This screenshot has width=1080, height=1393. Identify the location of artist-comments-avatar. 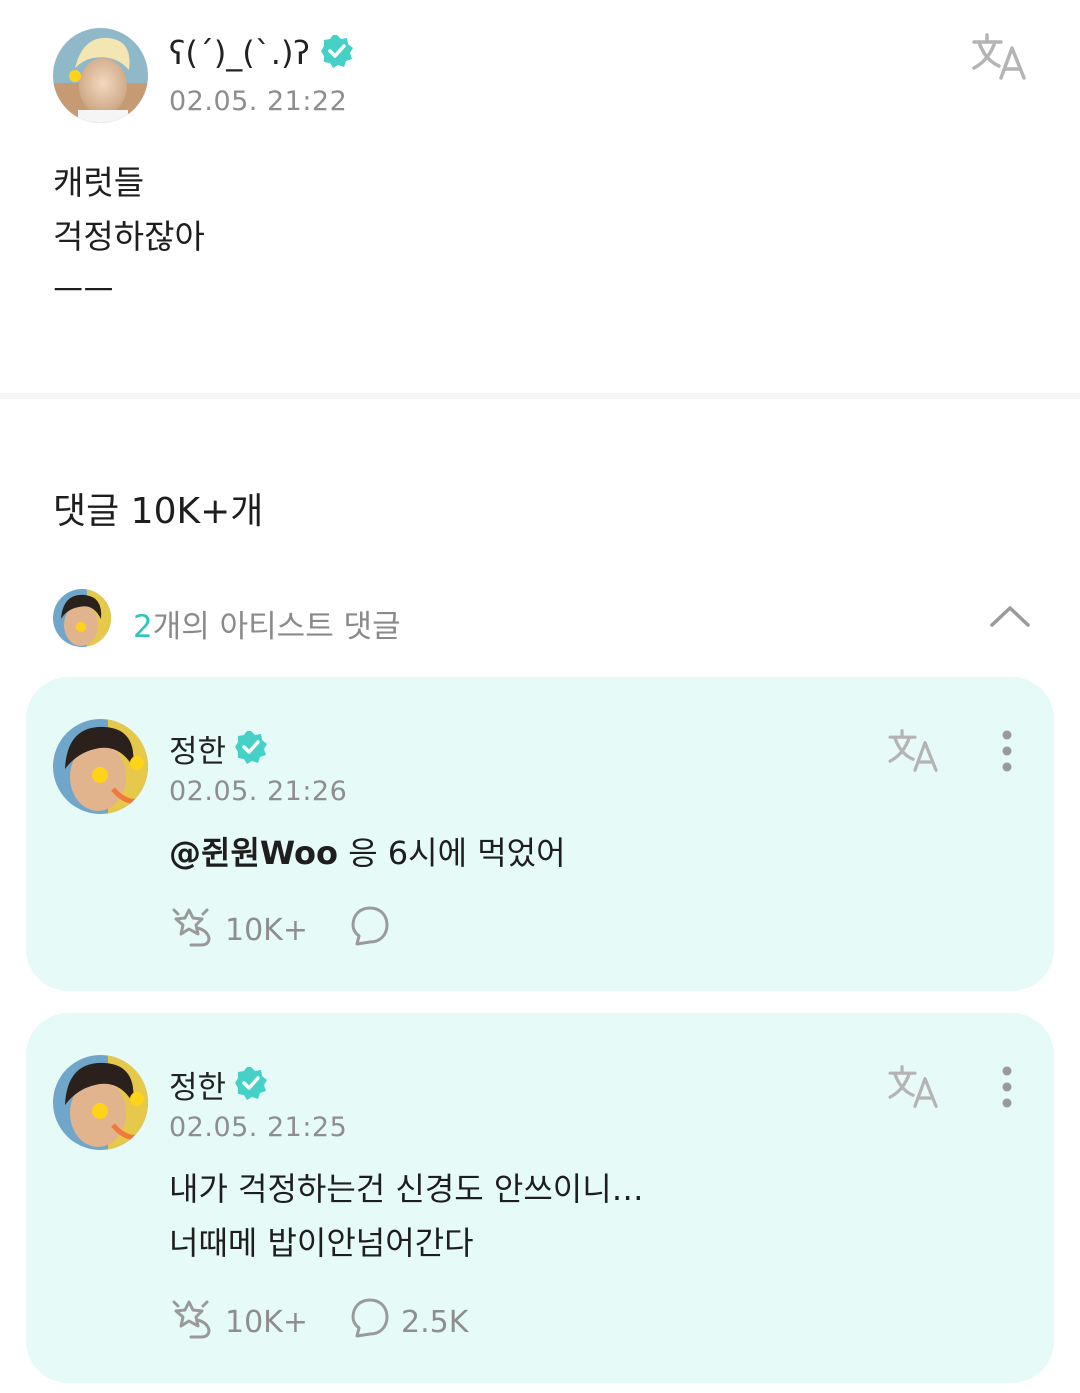
(82, 618).